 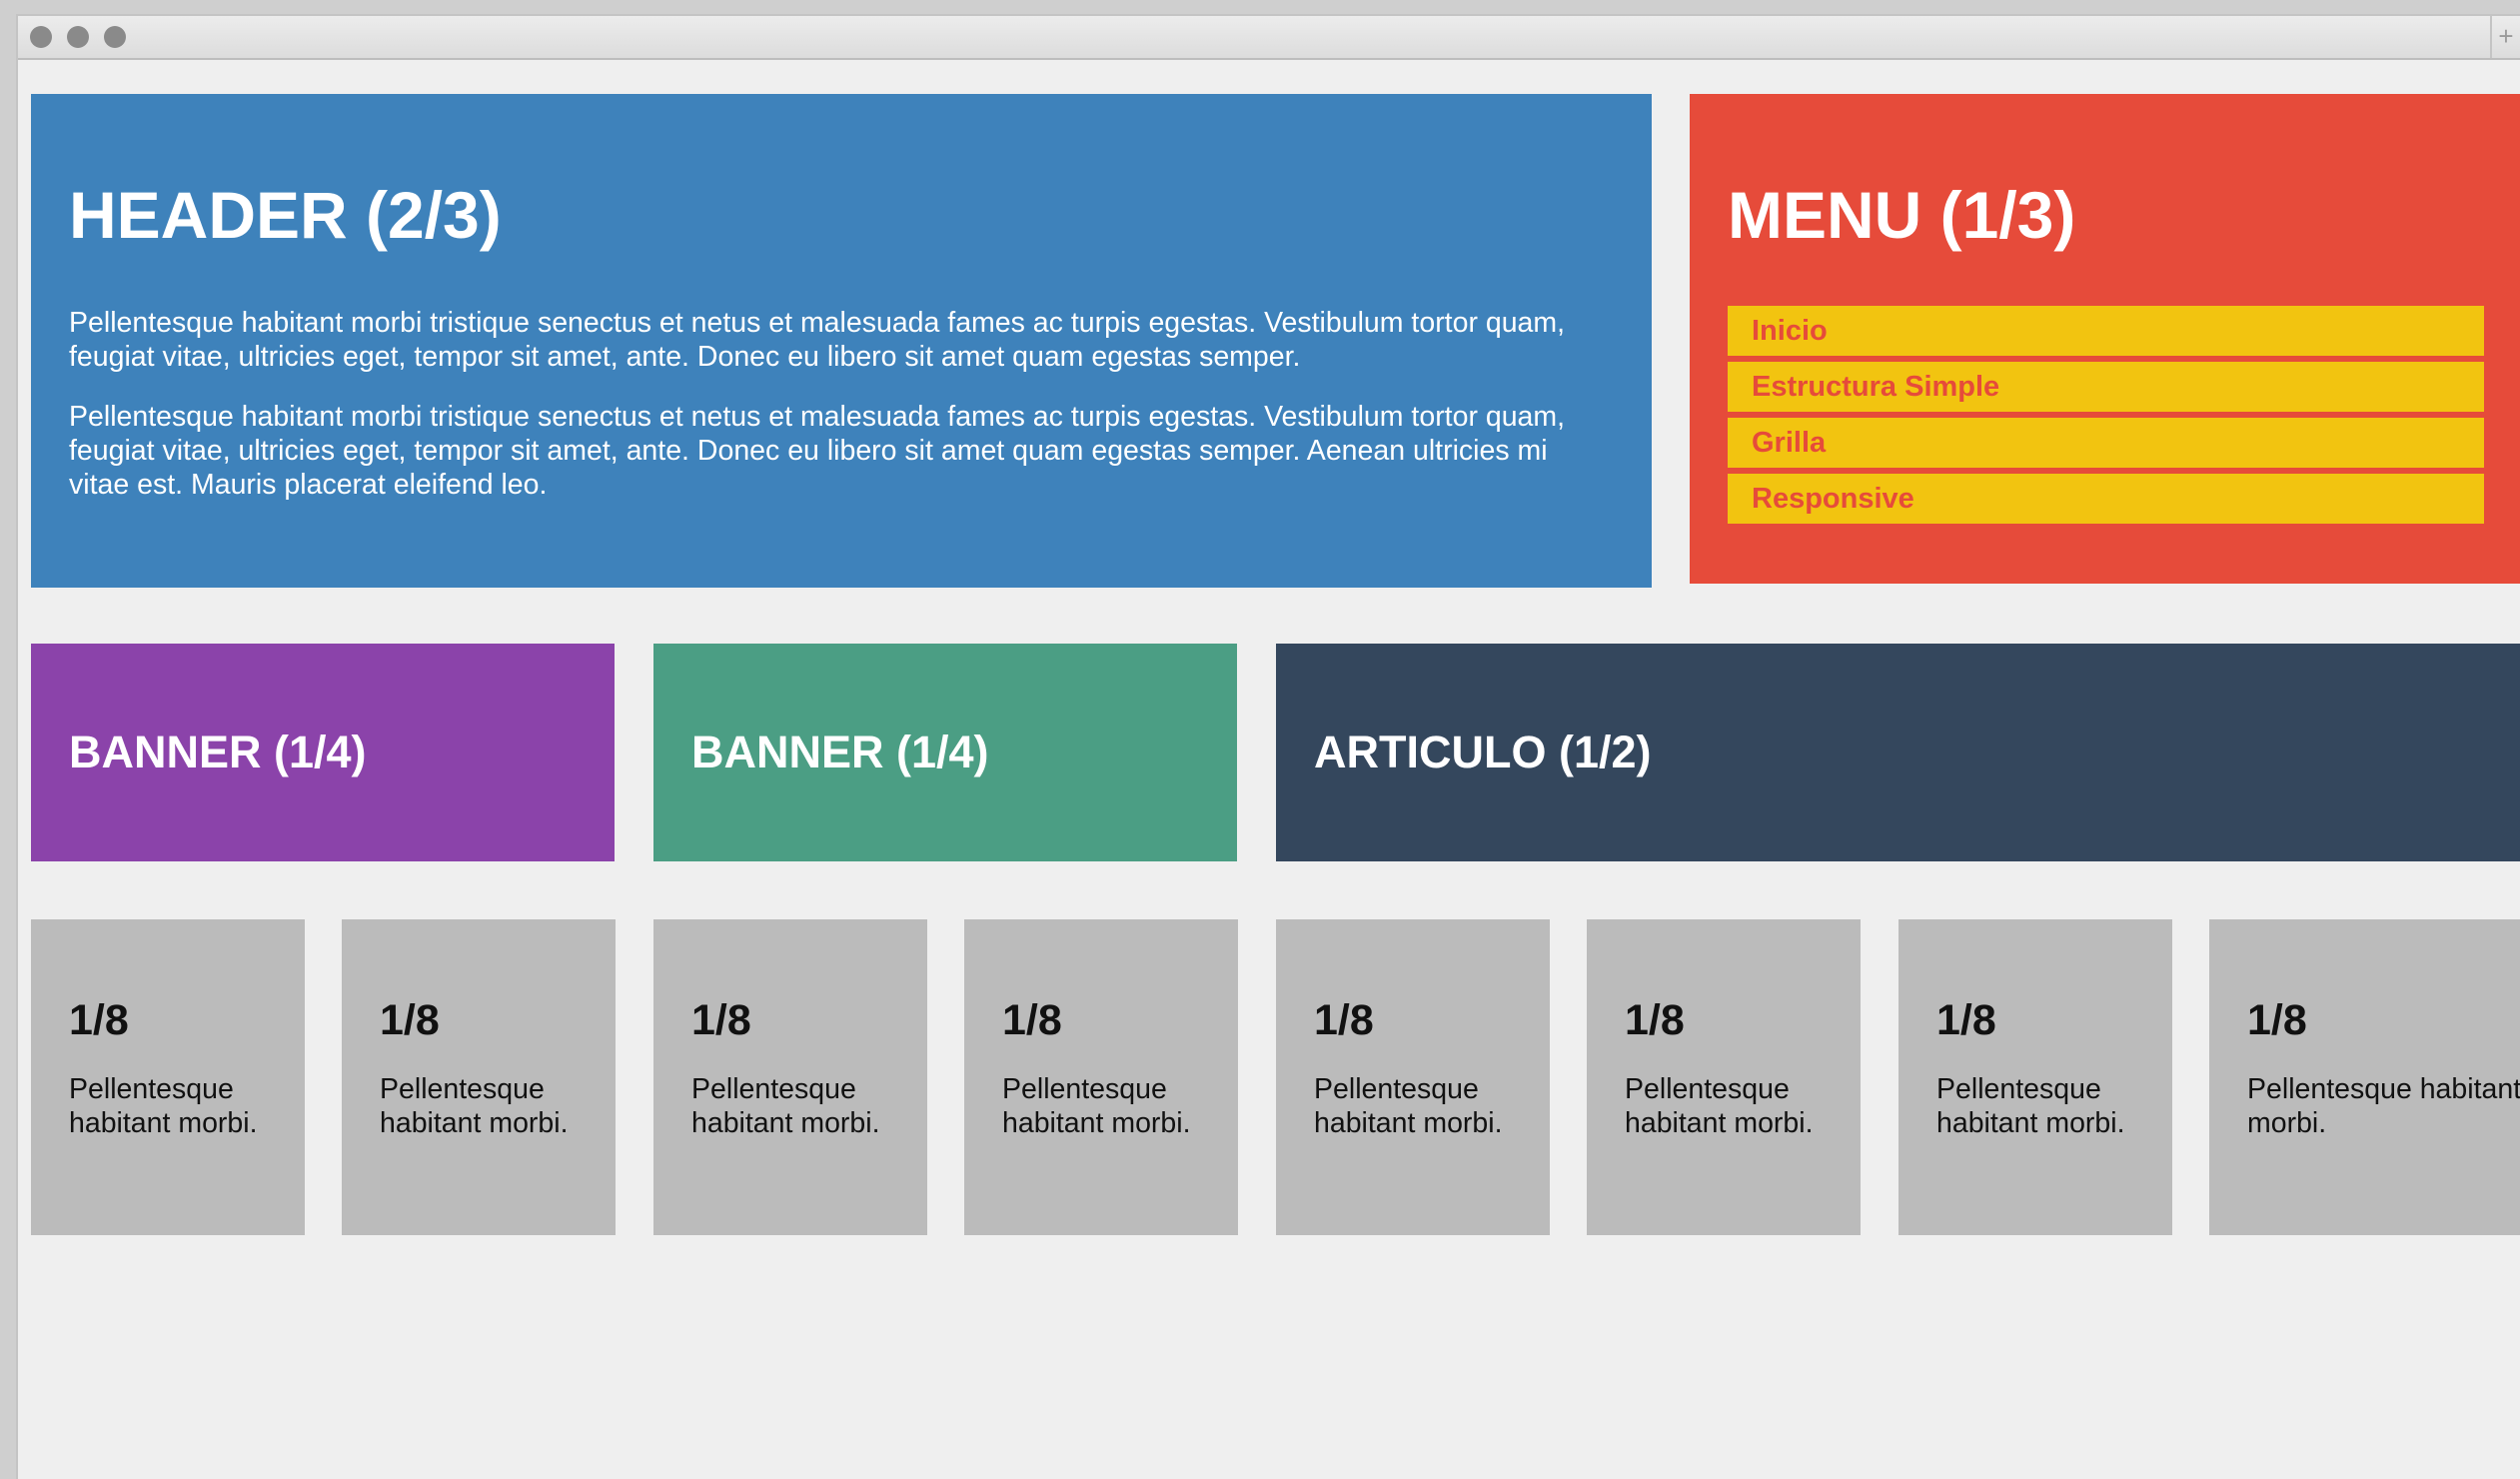 What do you see at coordinates (1269, 38) in the screenshot?
I see `window-titlebar: +` at bounding box center [1269, 38].